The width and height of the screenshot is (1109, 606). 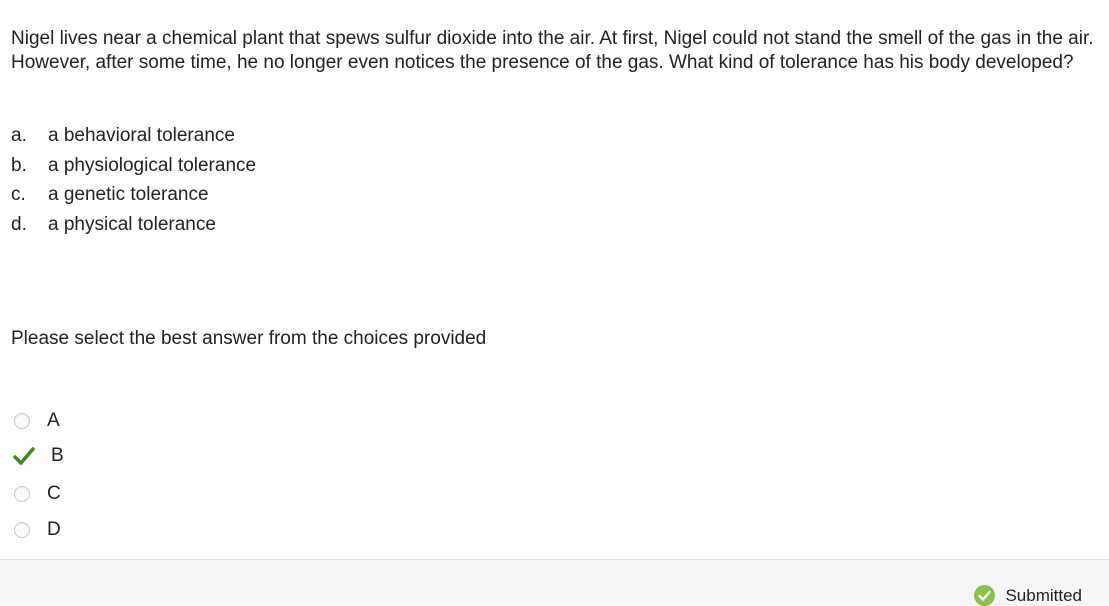 I want to click on checkmark-icon, so click(x=24, y=456).